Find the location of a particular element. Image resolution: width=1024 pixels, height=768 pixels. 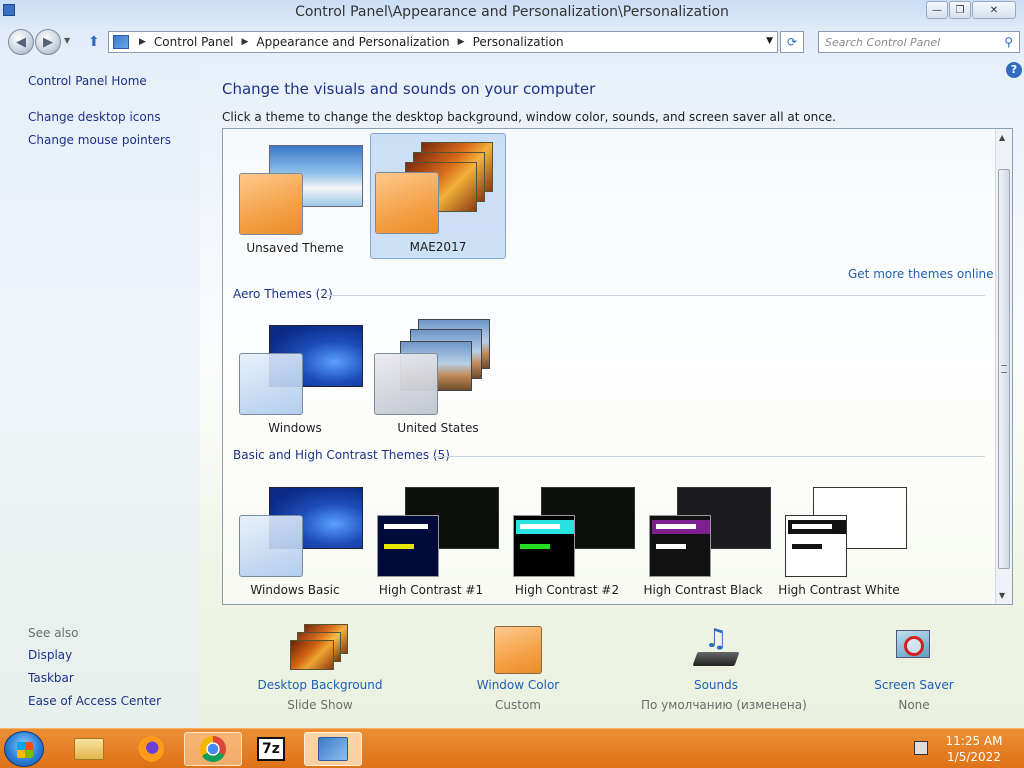

taskbar-control-panel is located at coordinates (333, 749).